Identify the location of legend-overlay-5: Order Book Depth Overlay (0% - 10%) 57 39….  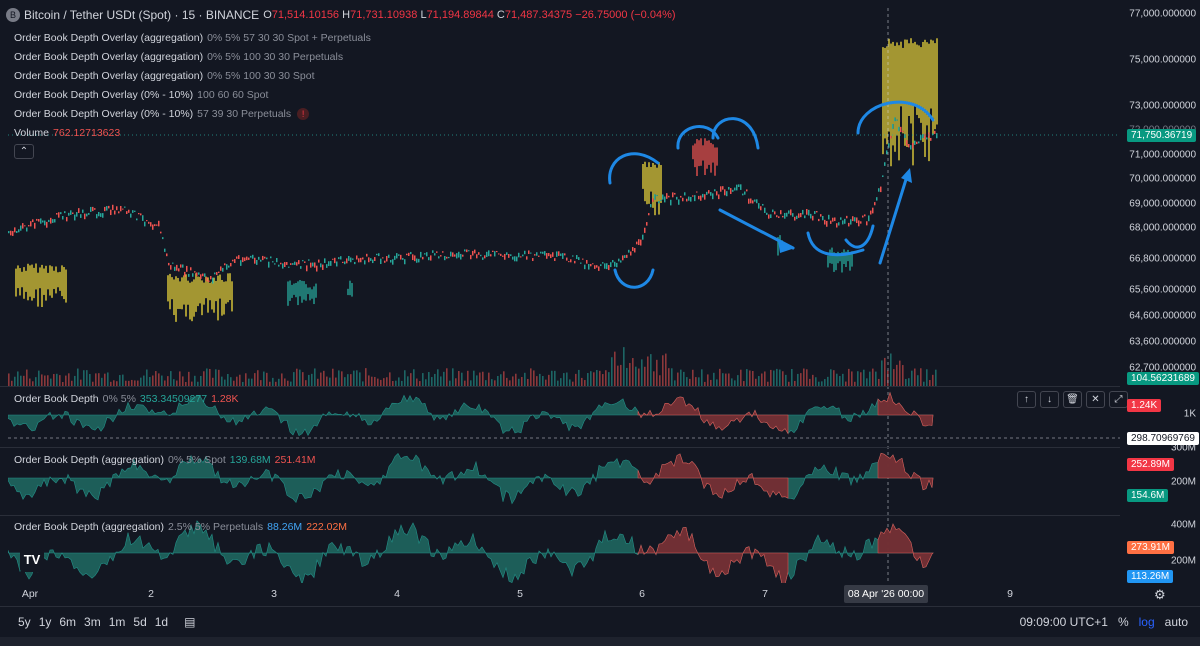
(162, 114).